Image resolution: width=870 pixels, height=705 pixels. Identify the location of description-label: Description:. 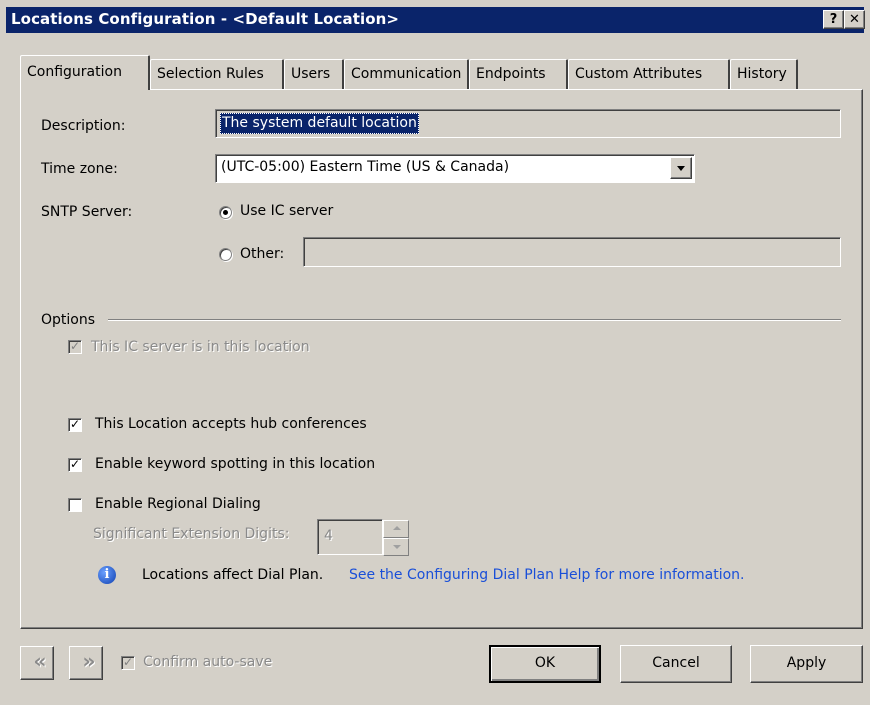
(83, 126).